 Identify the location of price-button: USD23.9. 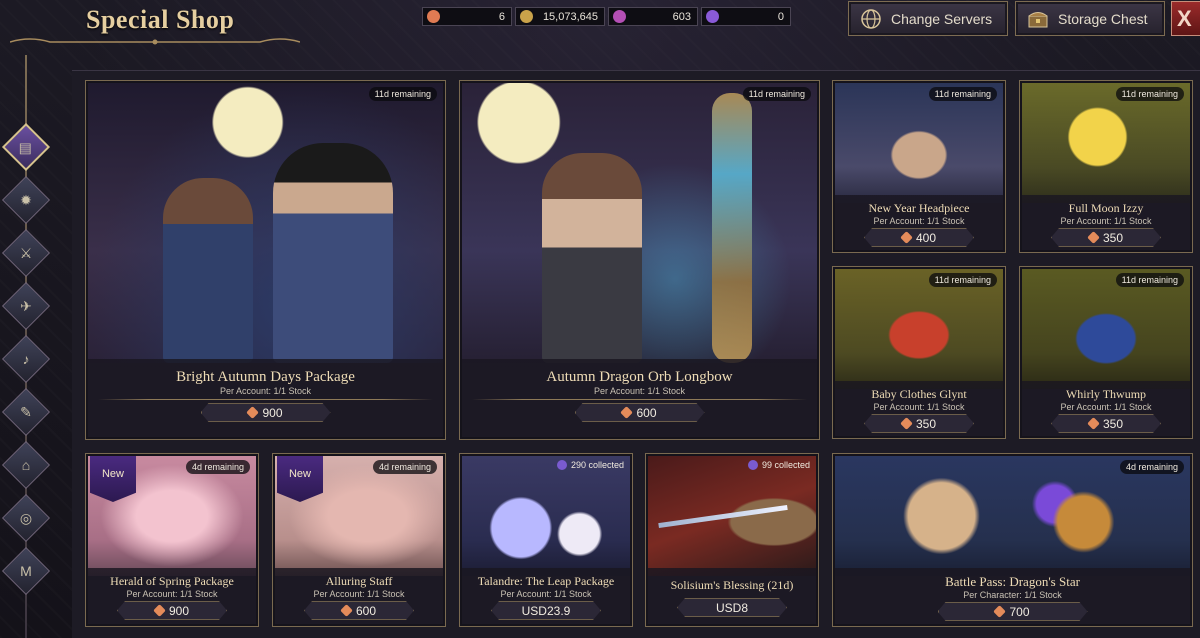
(546, 610).